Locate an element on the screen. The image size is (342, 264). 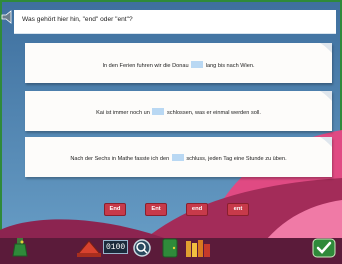
question-bar: Was gehört hier hin, "end" oder "ent"? is located at coordinates (175, 22).